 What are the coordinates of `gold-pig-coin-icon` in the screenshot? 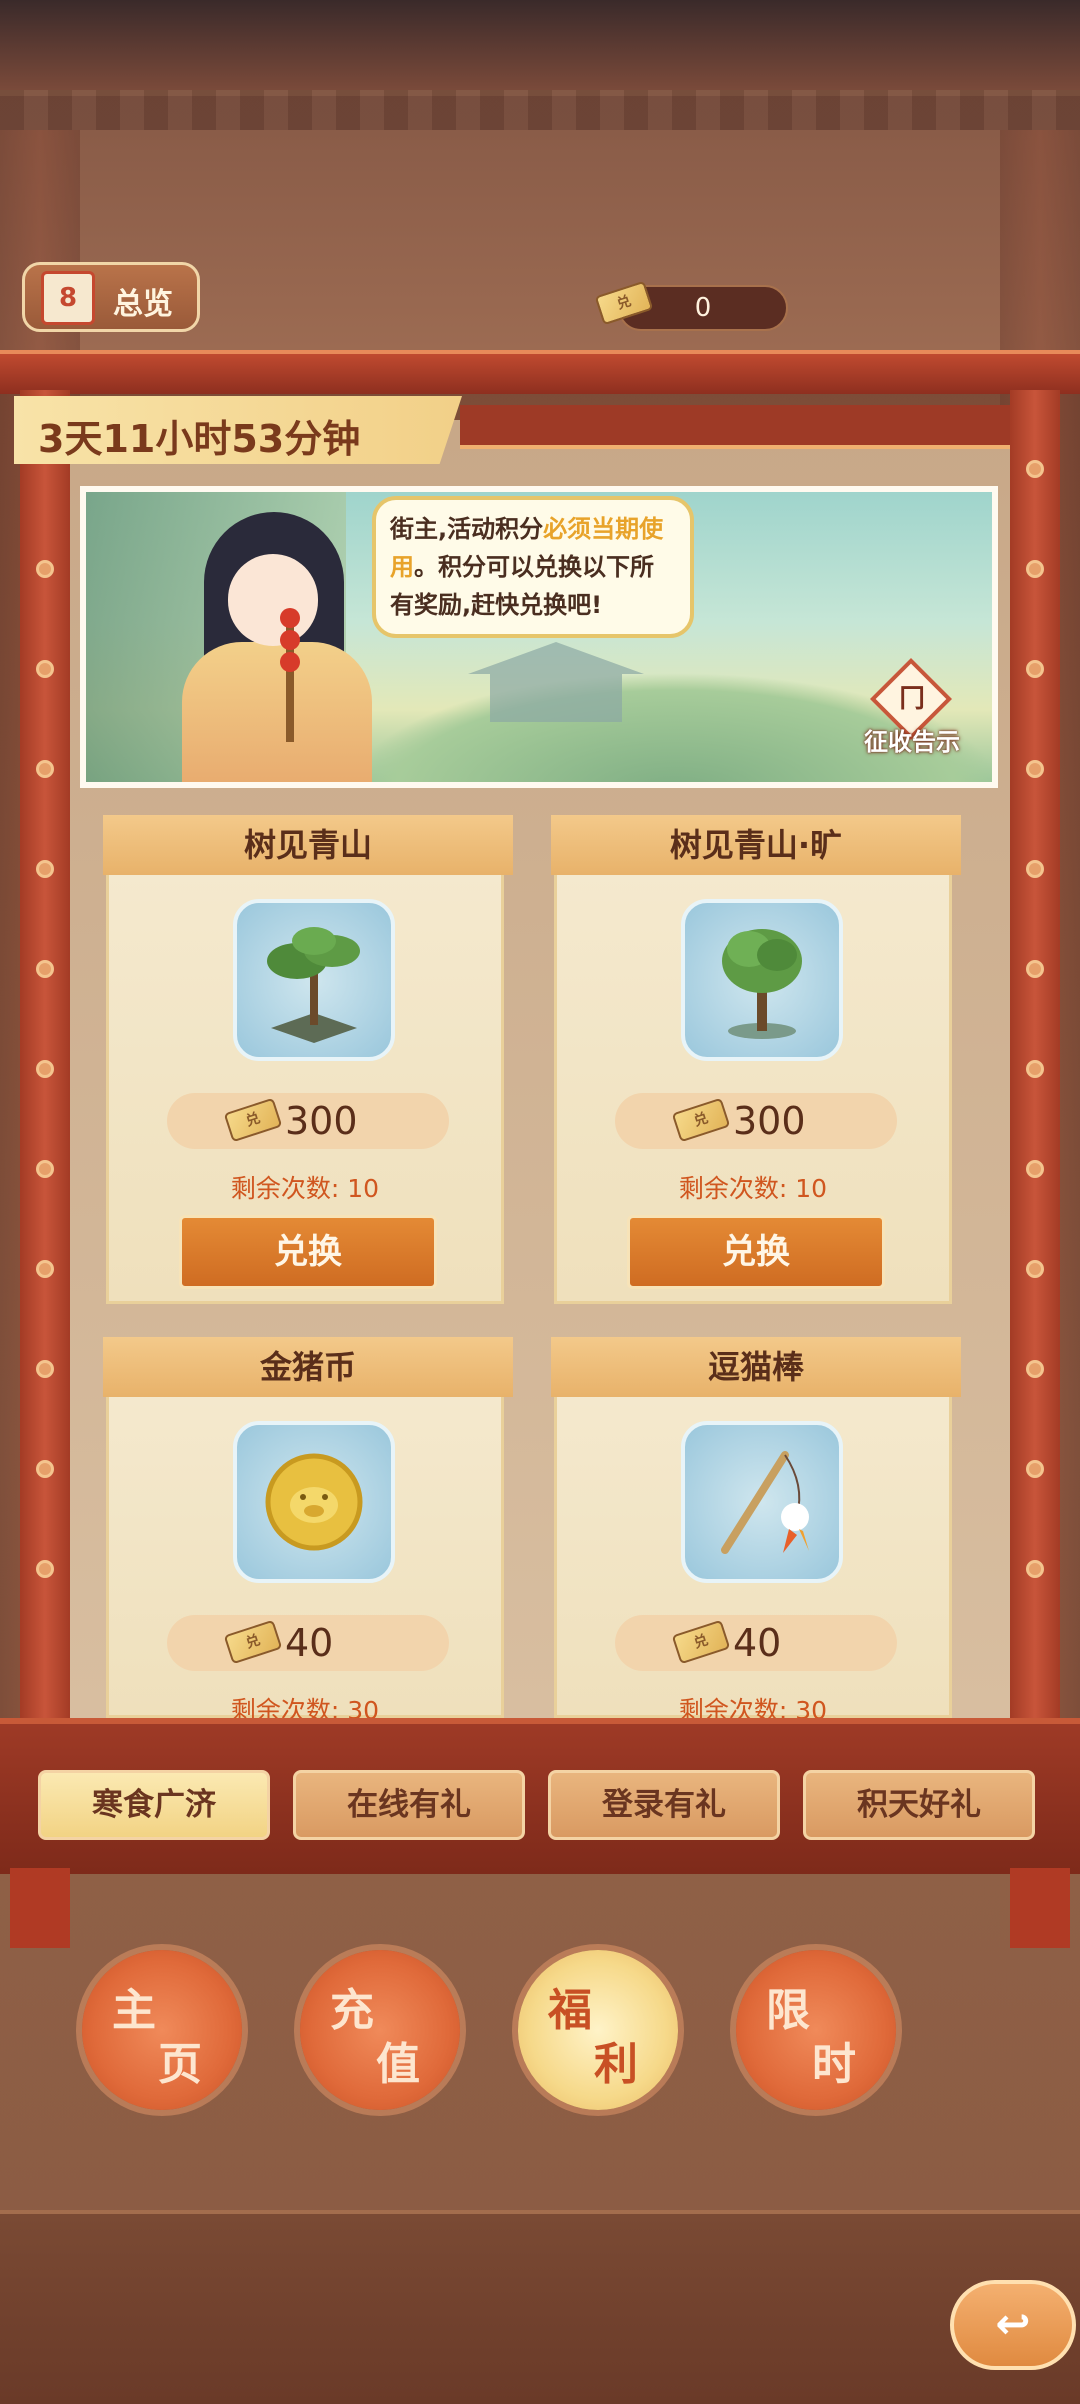 It's located at (314, 1502).